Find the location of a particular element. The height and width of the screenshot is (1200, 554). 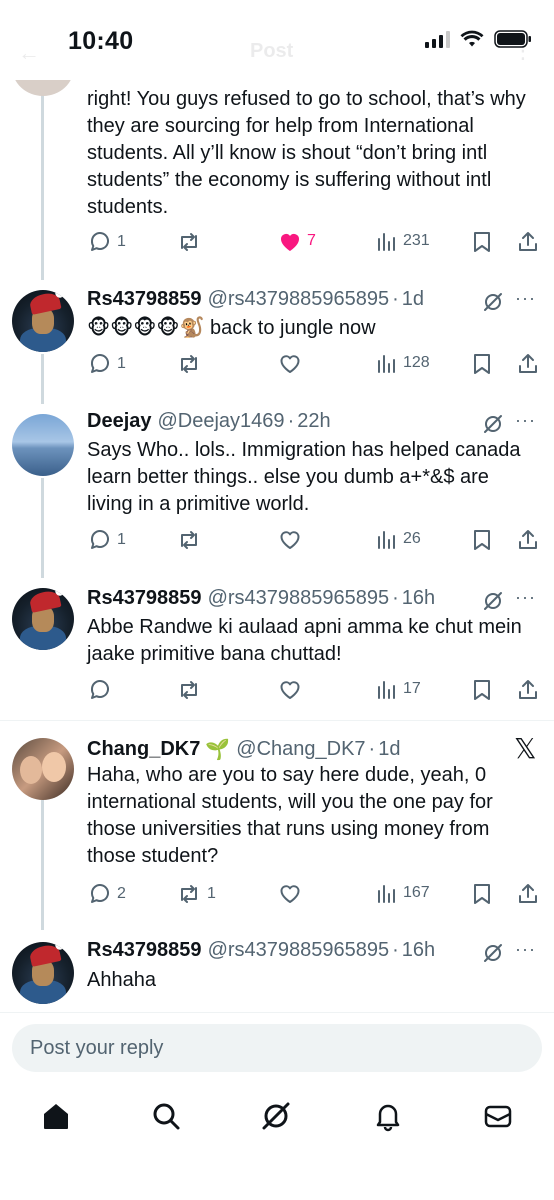

nav-notifications is located at coordinates (388, 1118).